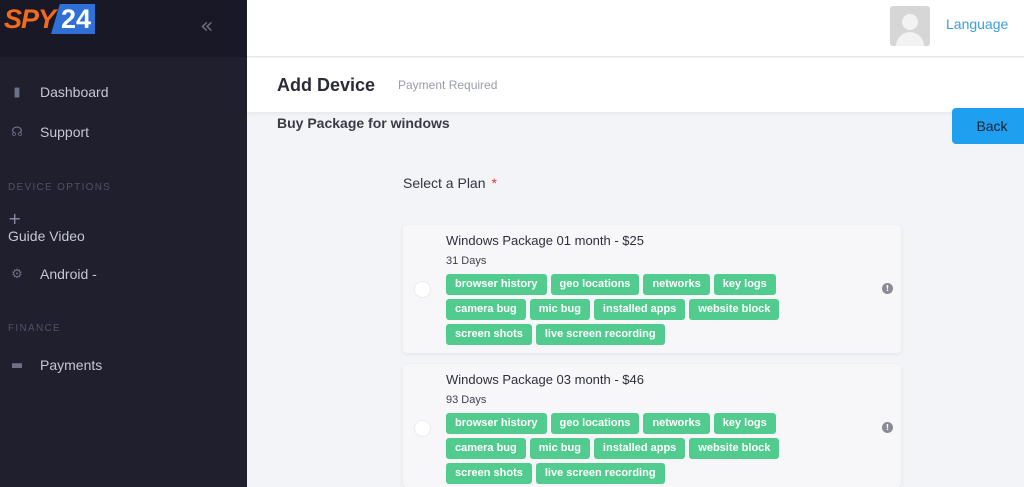 The height and width of the screenshot is (487, 1024). I want to click on section-label-finance: FINANCE, so click(34, 328).